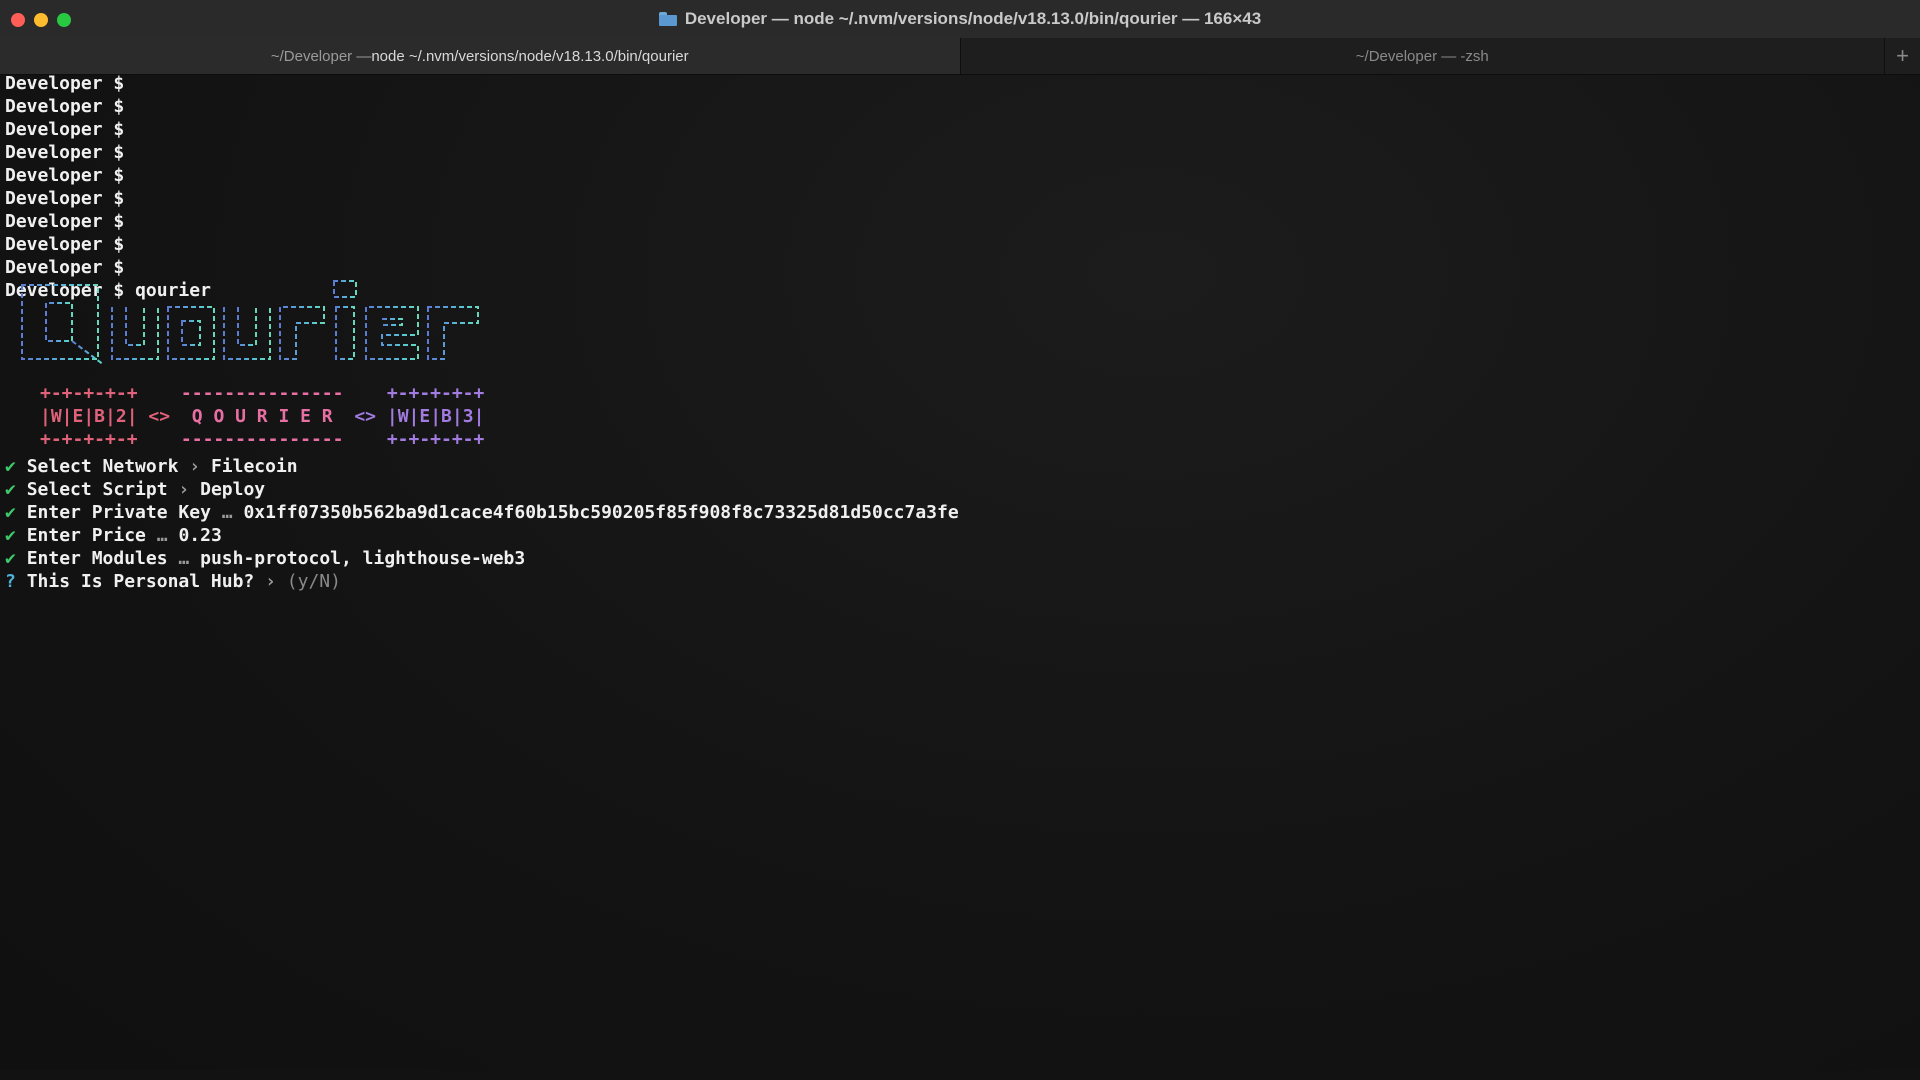 The image size is (1920, 1080). I want to click on prompt-value: push-protocol, lighthouse-web3, so click(363, 558).